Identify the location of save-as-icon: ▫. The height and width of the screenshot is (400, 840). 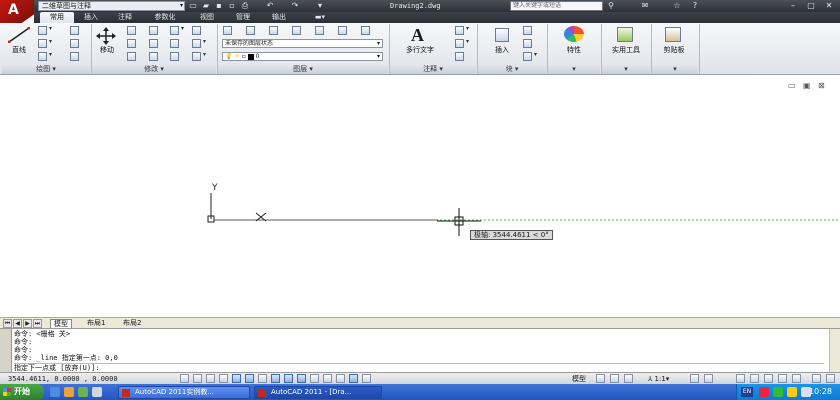
(232, 6).